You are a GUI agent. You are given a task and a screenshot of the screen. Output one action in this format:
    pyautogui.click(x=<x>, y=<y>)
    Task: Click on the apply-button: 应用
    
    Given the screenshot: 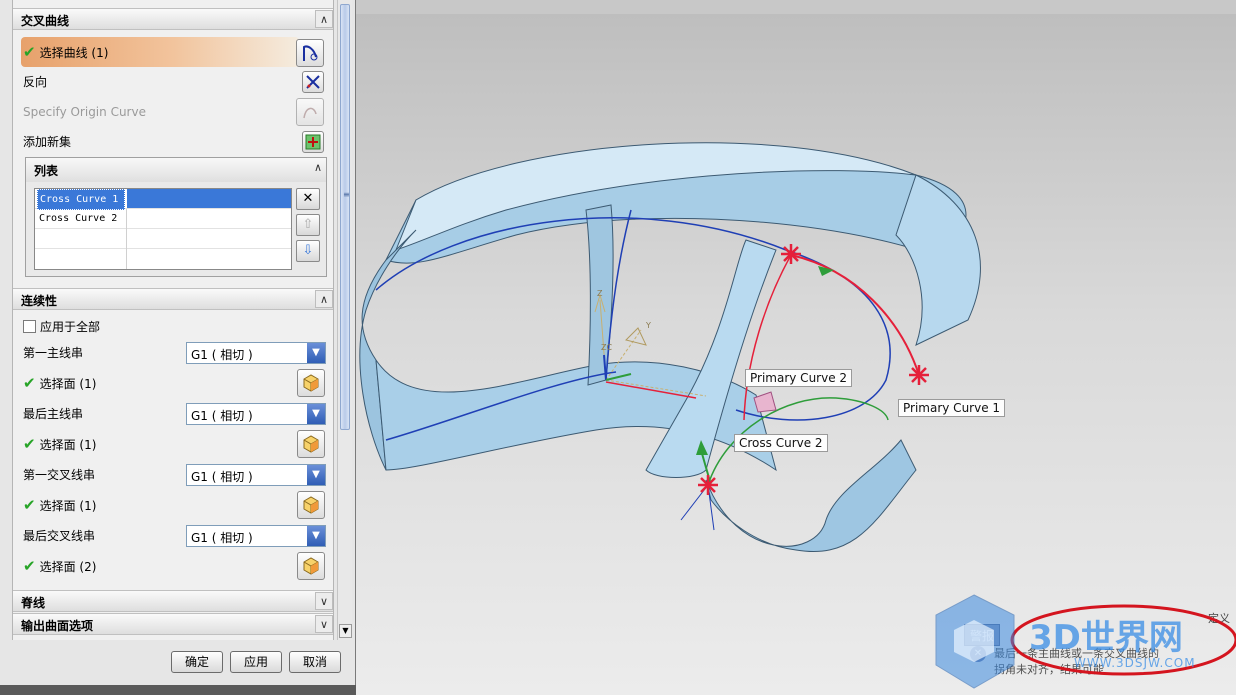 What is the action you would take?
    pyautogui.click(x=256, y=662)
    